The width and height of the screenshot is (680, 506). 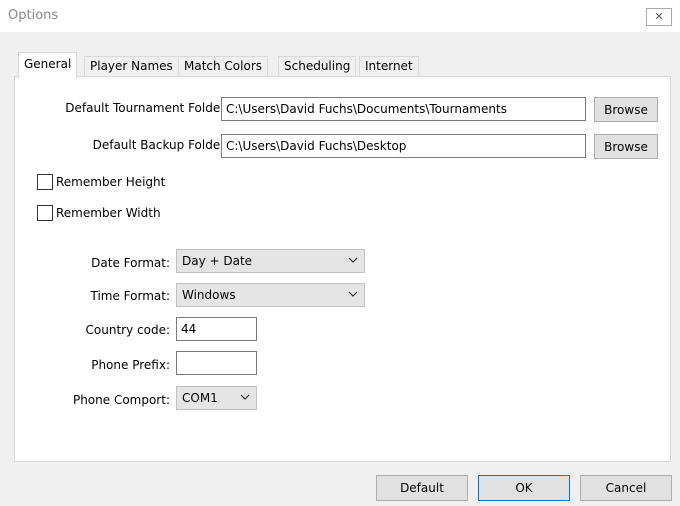 What do you see at coordinates (422, 488) in the screenshot?
I see `default-button: Default` at bounding box center [422, 488].